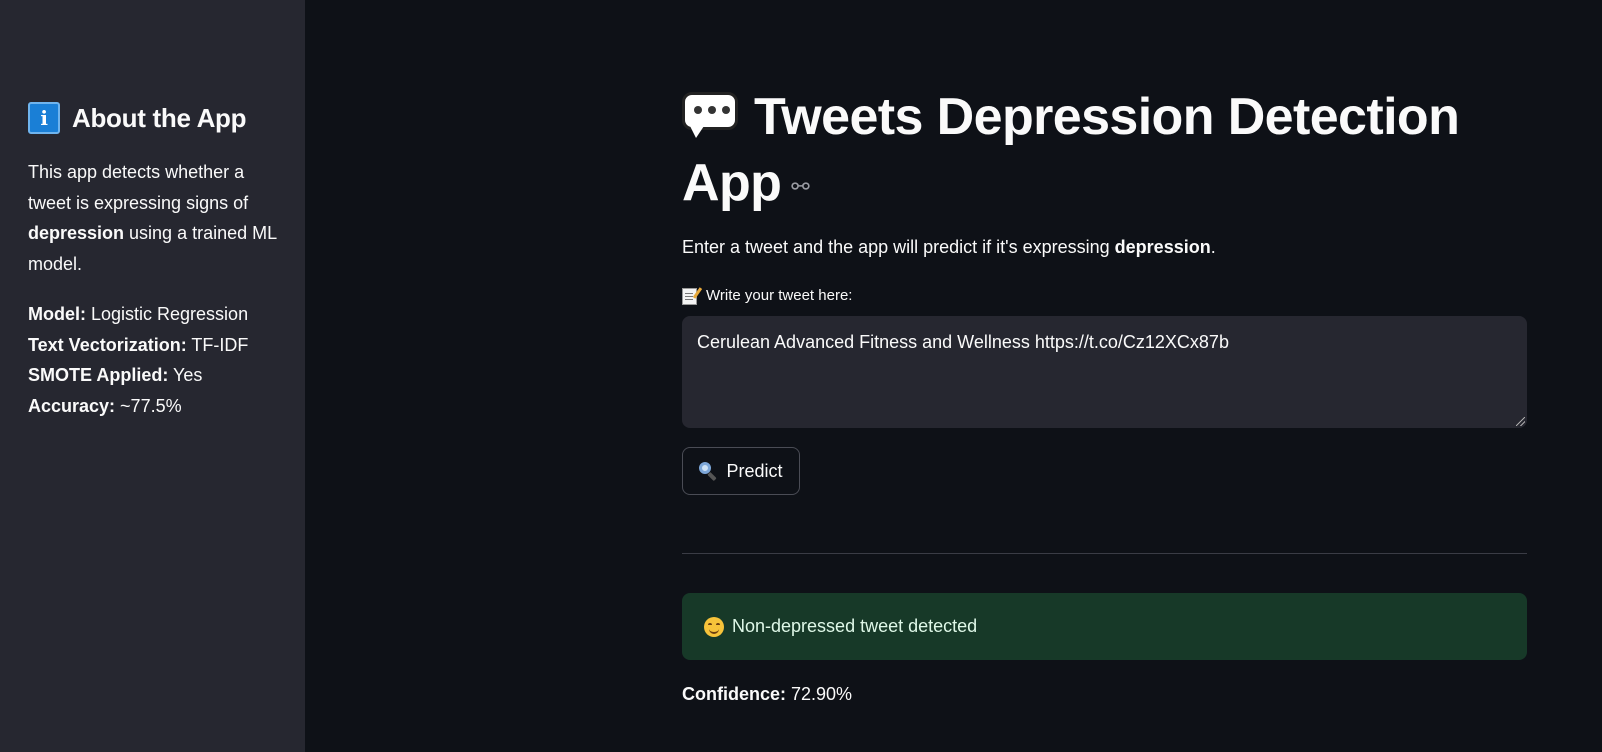  I want to click on spec-value: ~77.5%, so click(148, 405).